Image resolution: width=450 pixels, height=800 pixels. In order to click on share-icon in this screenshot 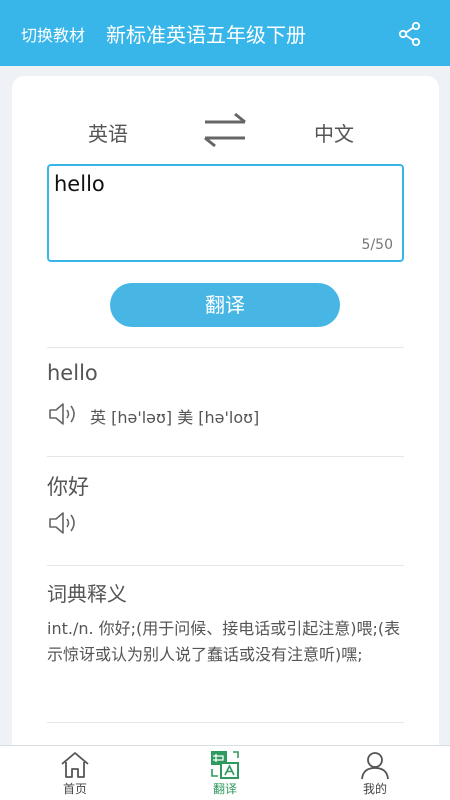, I will do `click(410, 34)`.